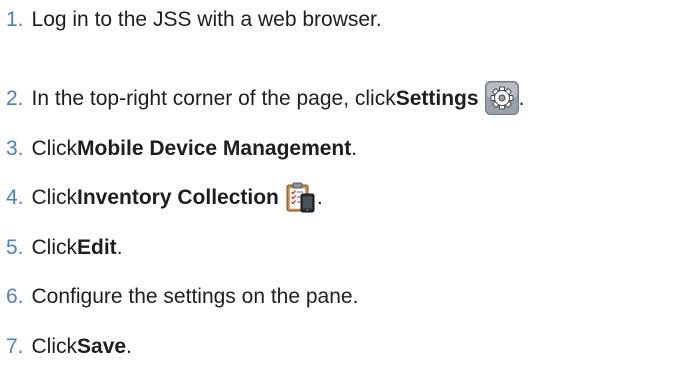 Image resolution: width=686 pixels, height=383 pixels. I want to click on step-5: 5. Click Edit ., so click(64, 247).